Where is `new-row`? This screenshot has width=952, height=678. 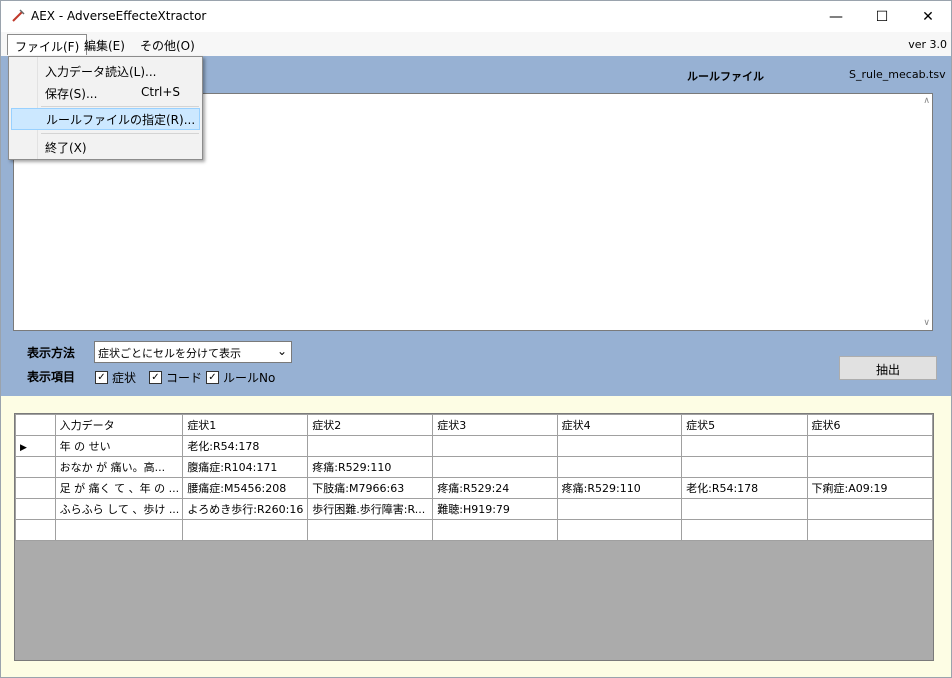
new-row is located at coordinates (474, 530).